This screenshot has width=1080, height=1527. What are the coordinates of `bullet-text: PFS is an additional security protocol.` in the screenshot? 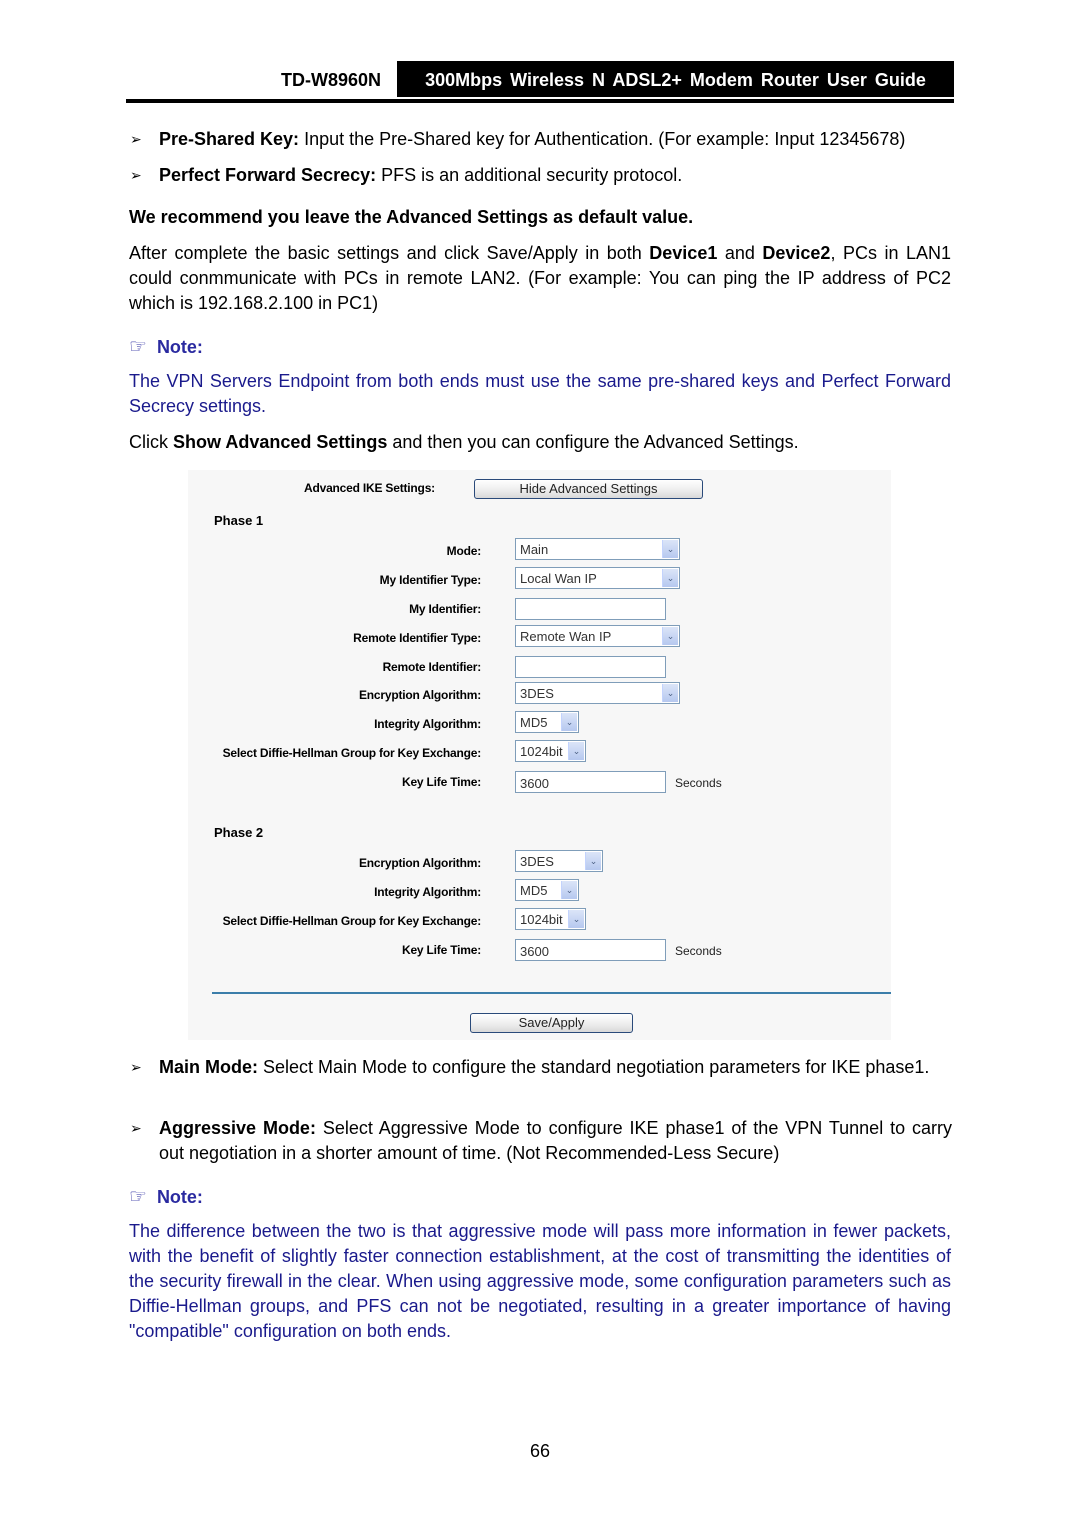 It's located at (529, 175).